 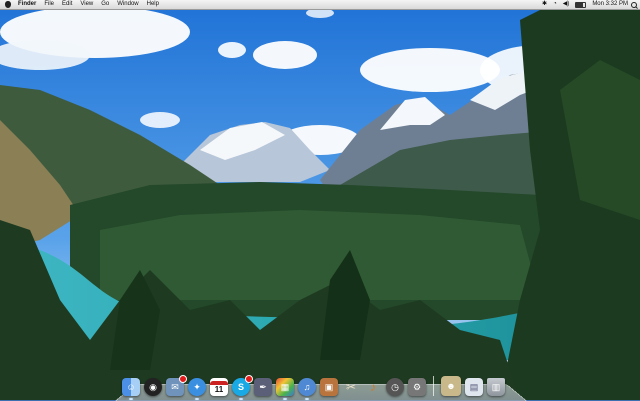 I want to click on guitar-icon: ♪, so click(x=373, y=387).